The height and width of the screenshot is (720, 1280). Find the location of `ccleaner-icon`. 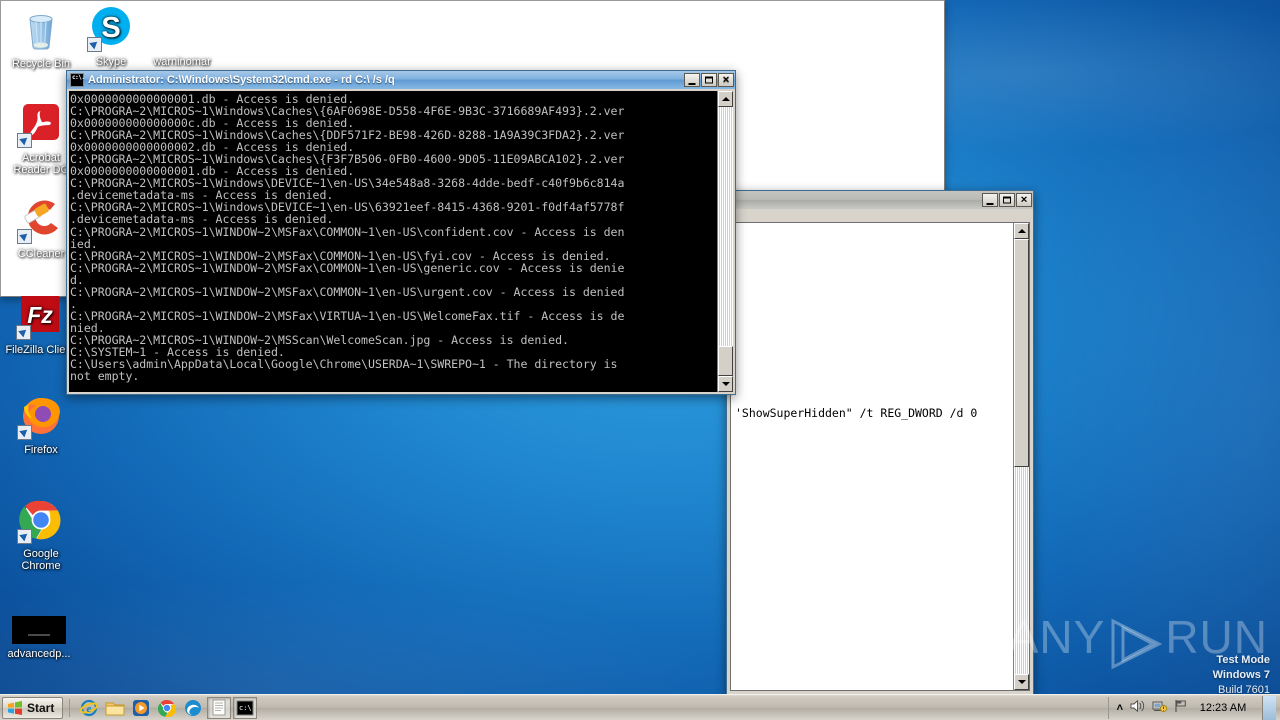

ccleaner-icon is located at coordinates (41, 220).